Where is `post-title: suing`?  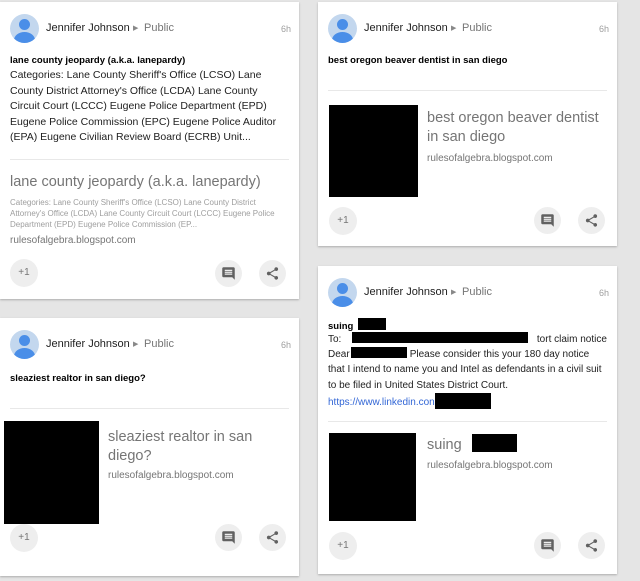
post-title: suing is located at coordinates (357, 325).